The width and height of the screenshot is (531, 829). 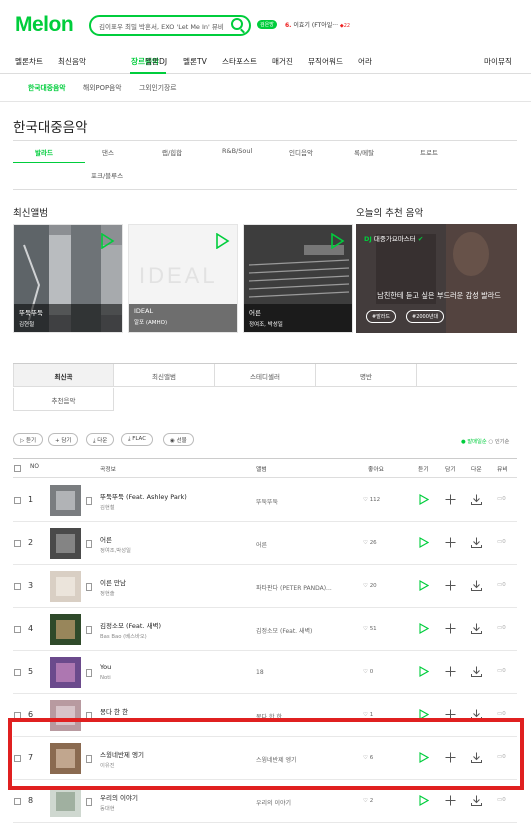 I want to click on dj-name: 대중가요마스터, so click(x=395, y=239).